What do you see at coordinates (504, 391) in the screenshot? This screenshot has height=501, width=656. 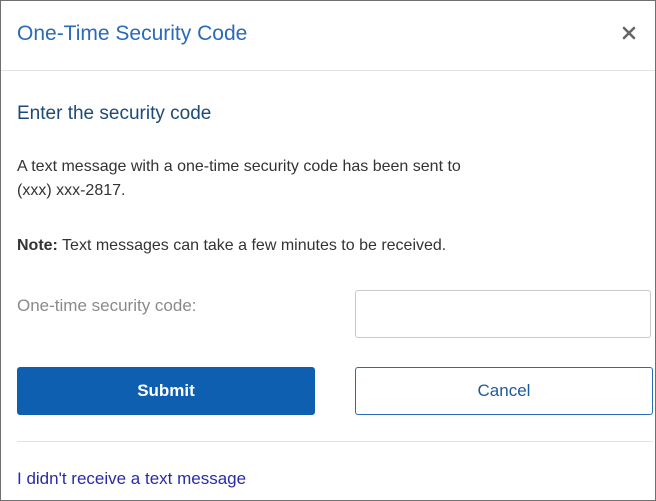 I see `cancel-button: Cancel` at bounding box center [504, 391].